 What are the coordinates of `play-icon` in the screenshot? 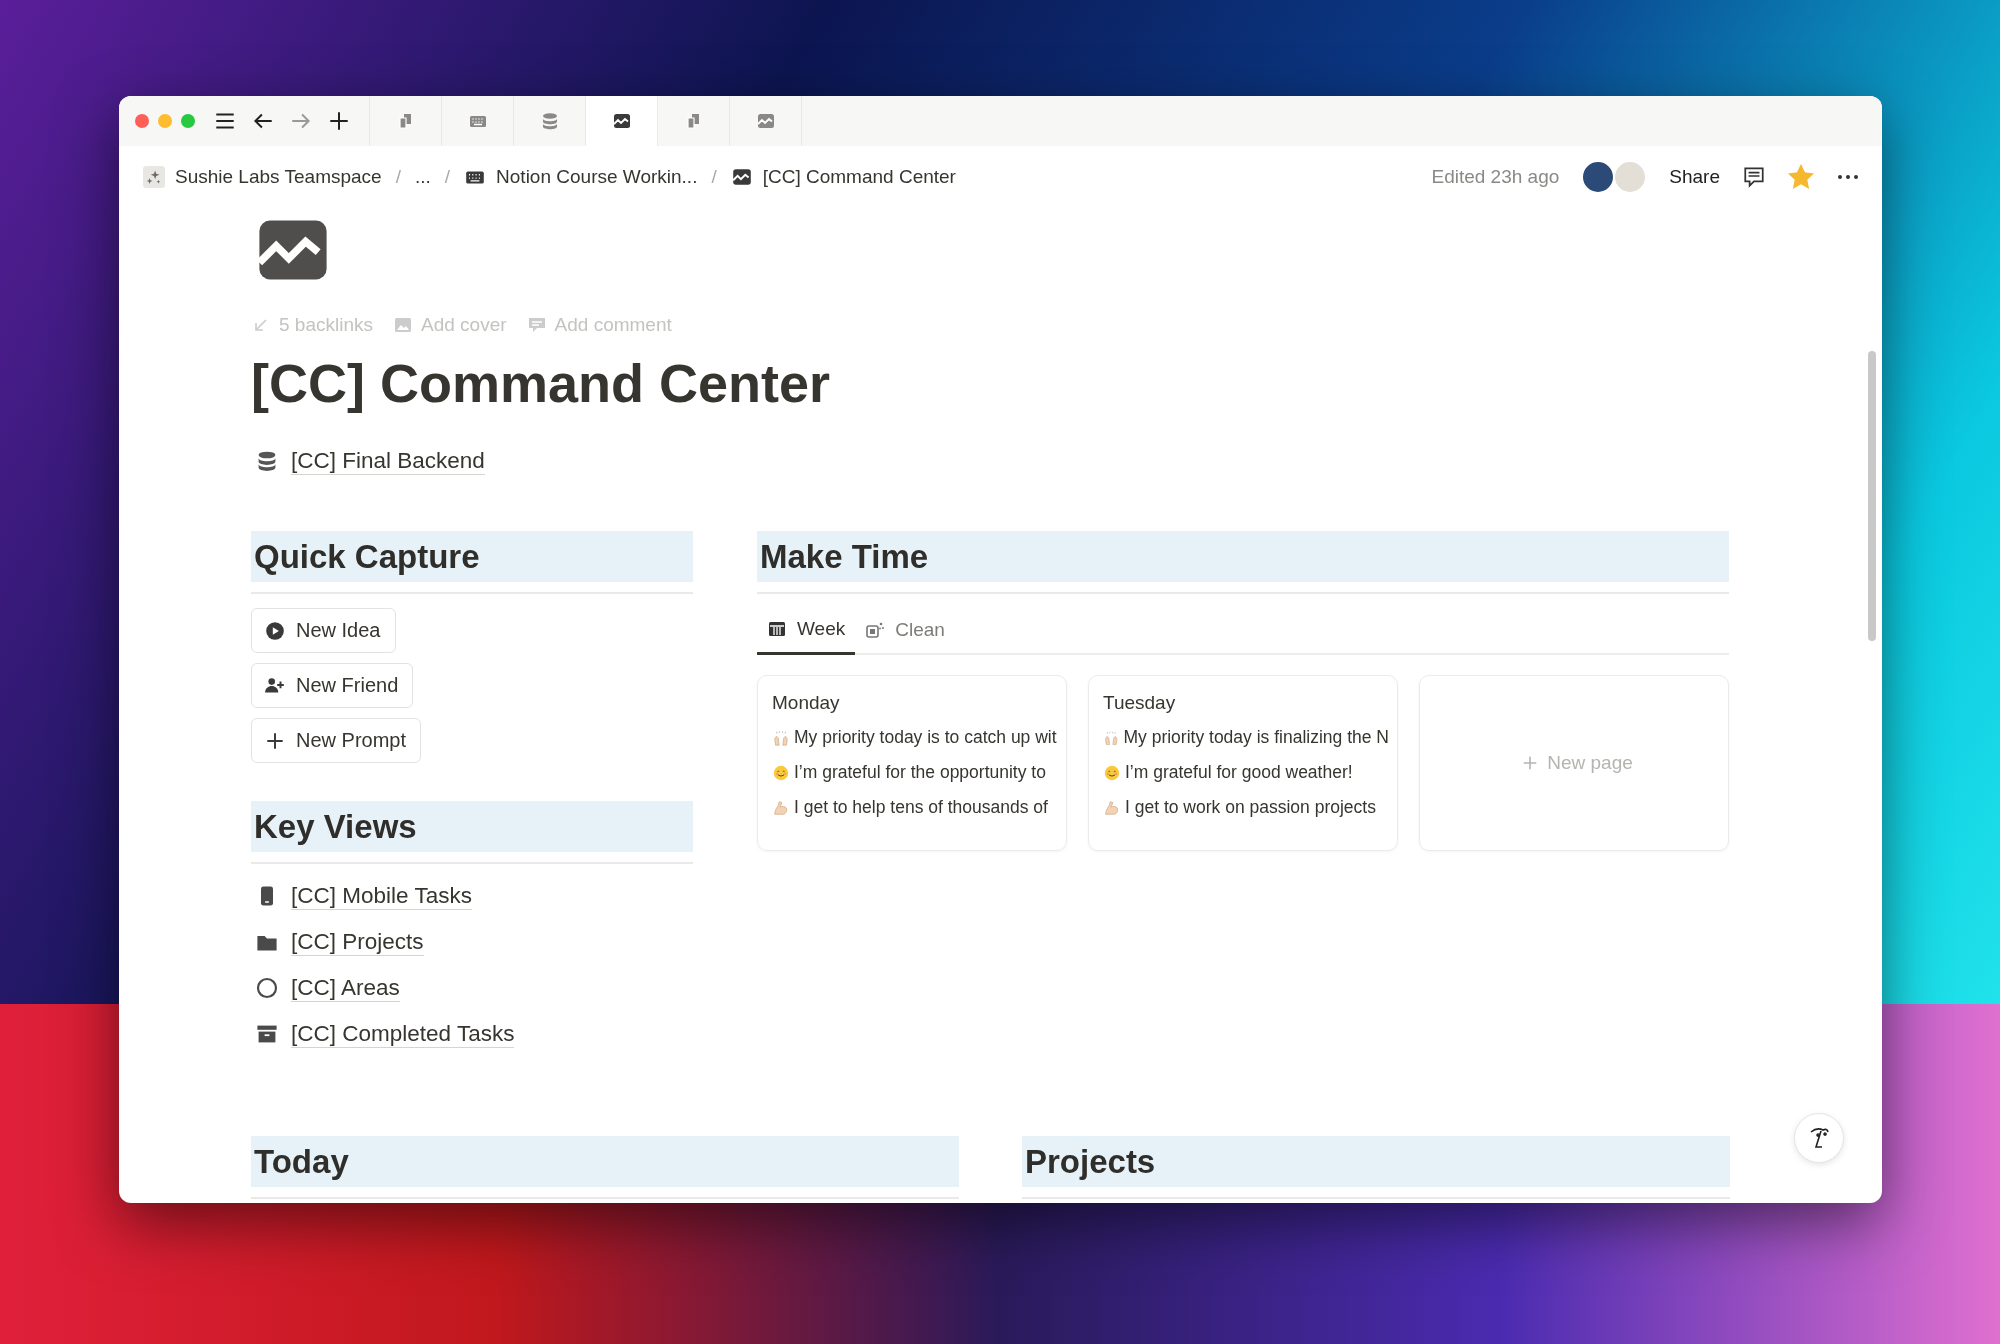 It's located at (275, 630).